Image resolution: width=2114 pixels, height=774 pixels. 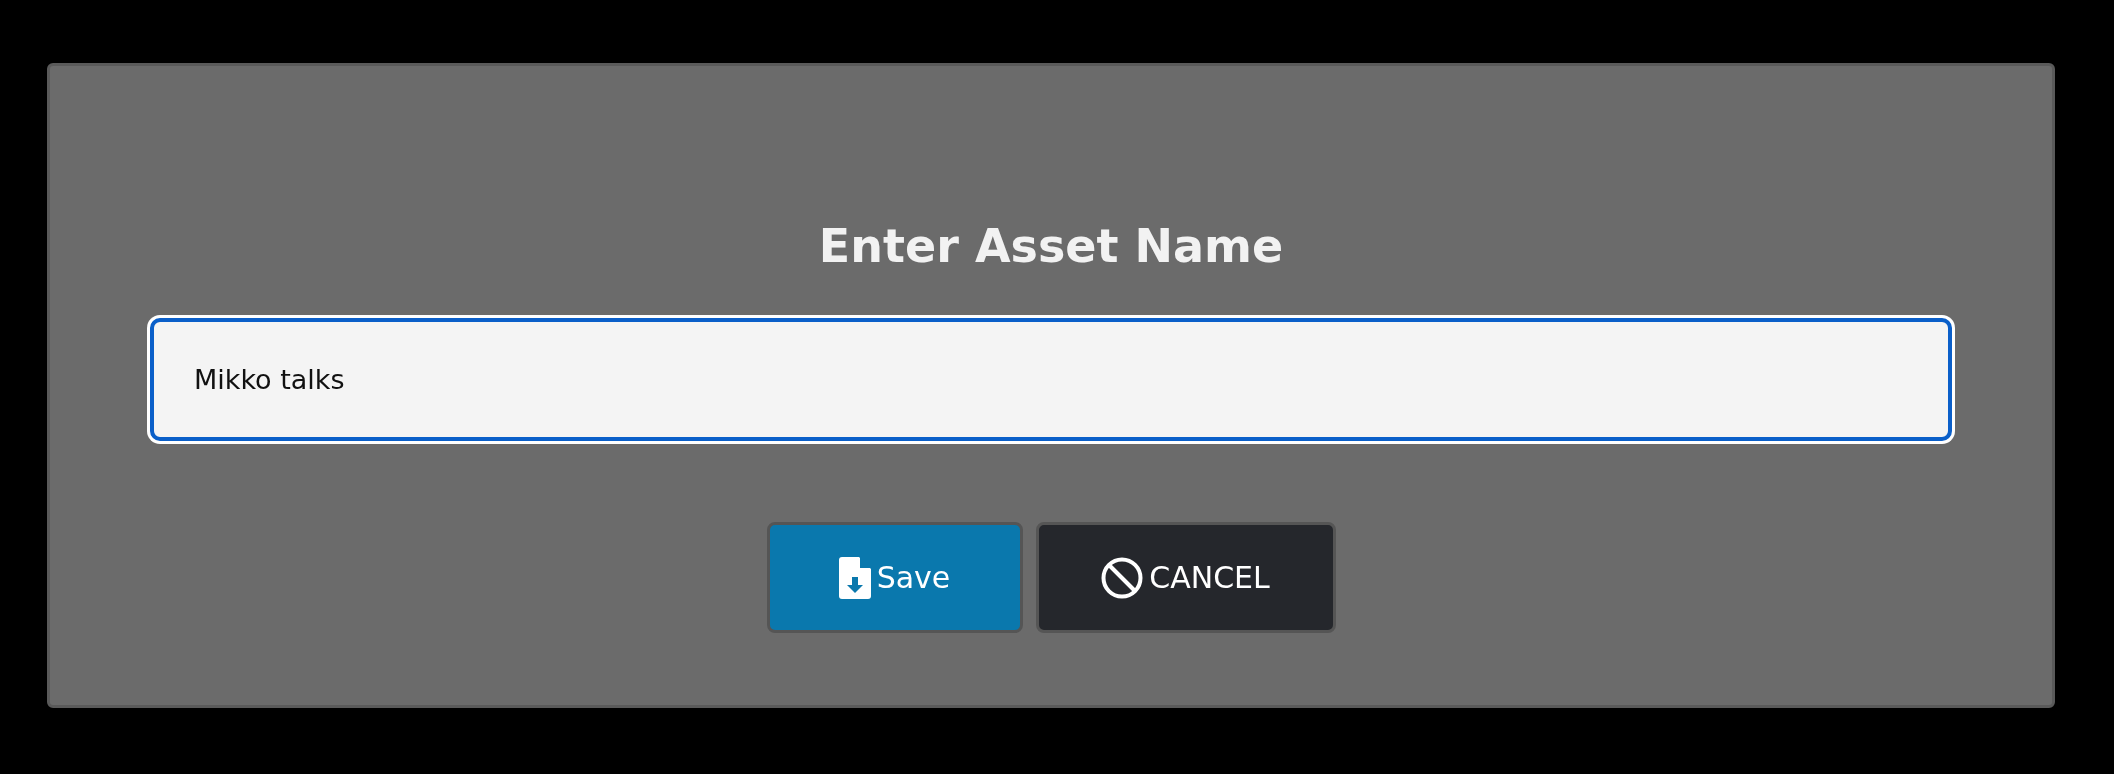 I want to click on save-button: Save, so click(x=894, y=577).